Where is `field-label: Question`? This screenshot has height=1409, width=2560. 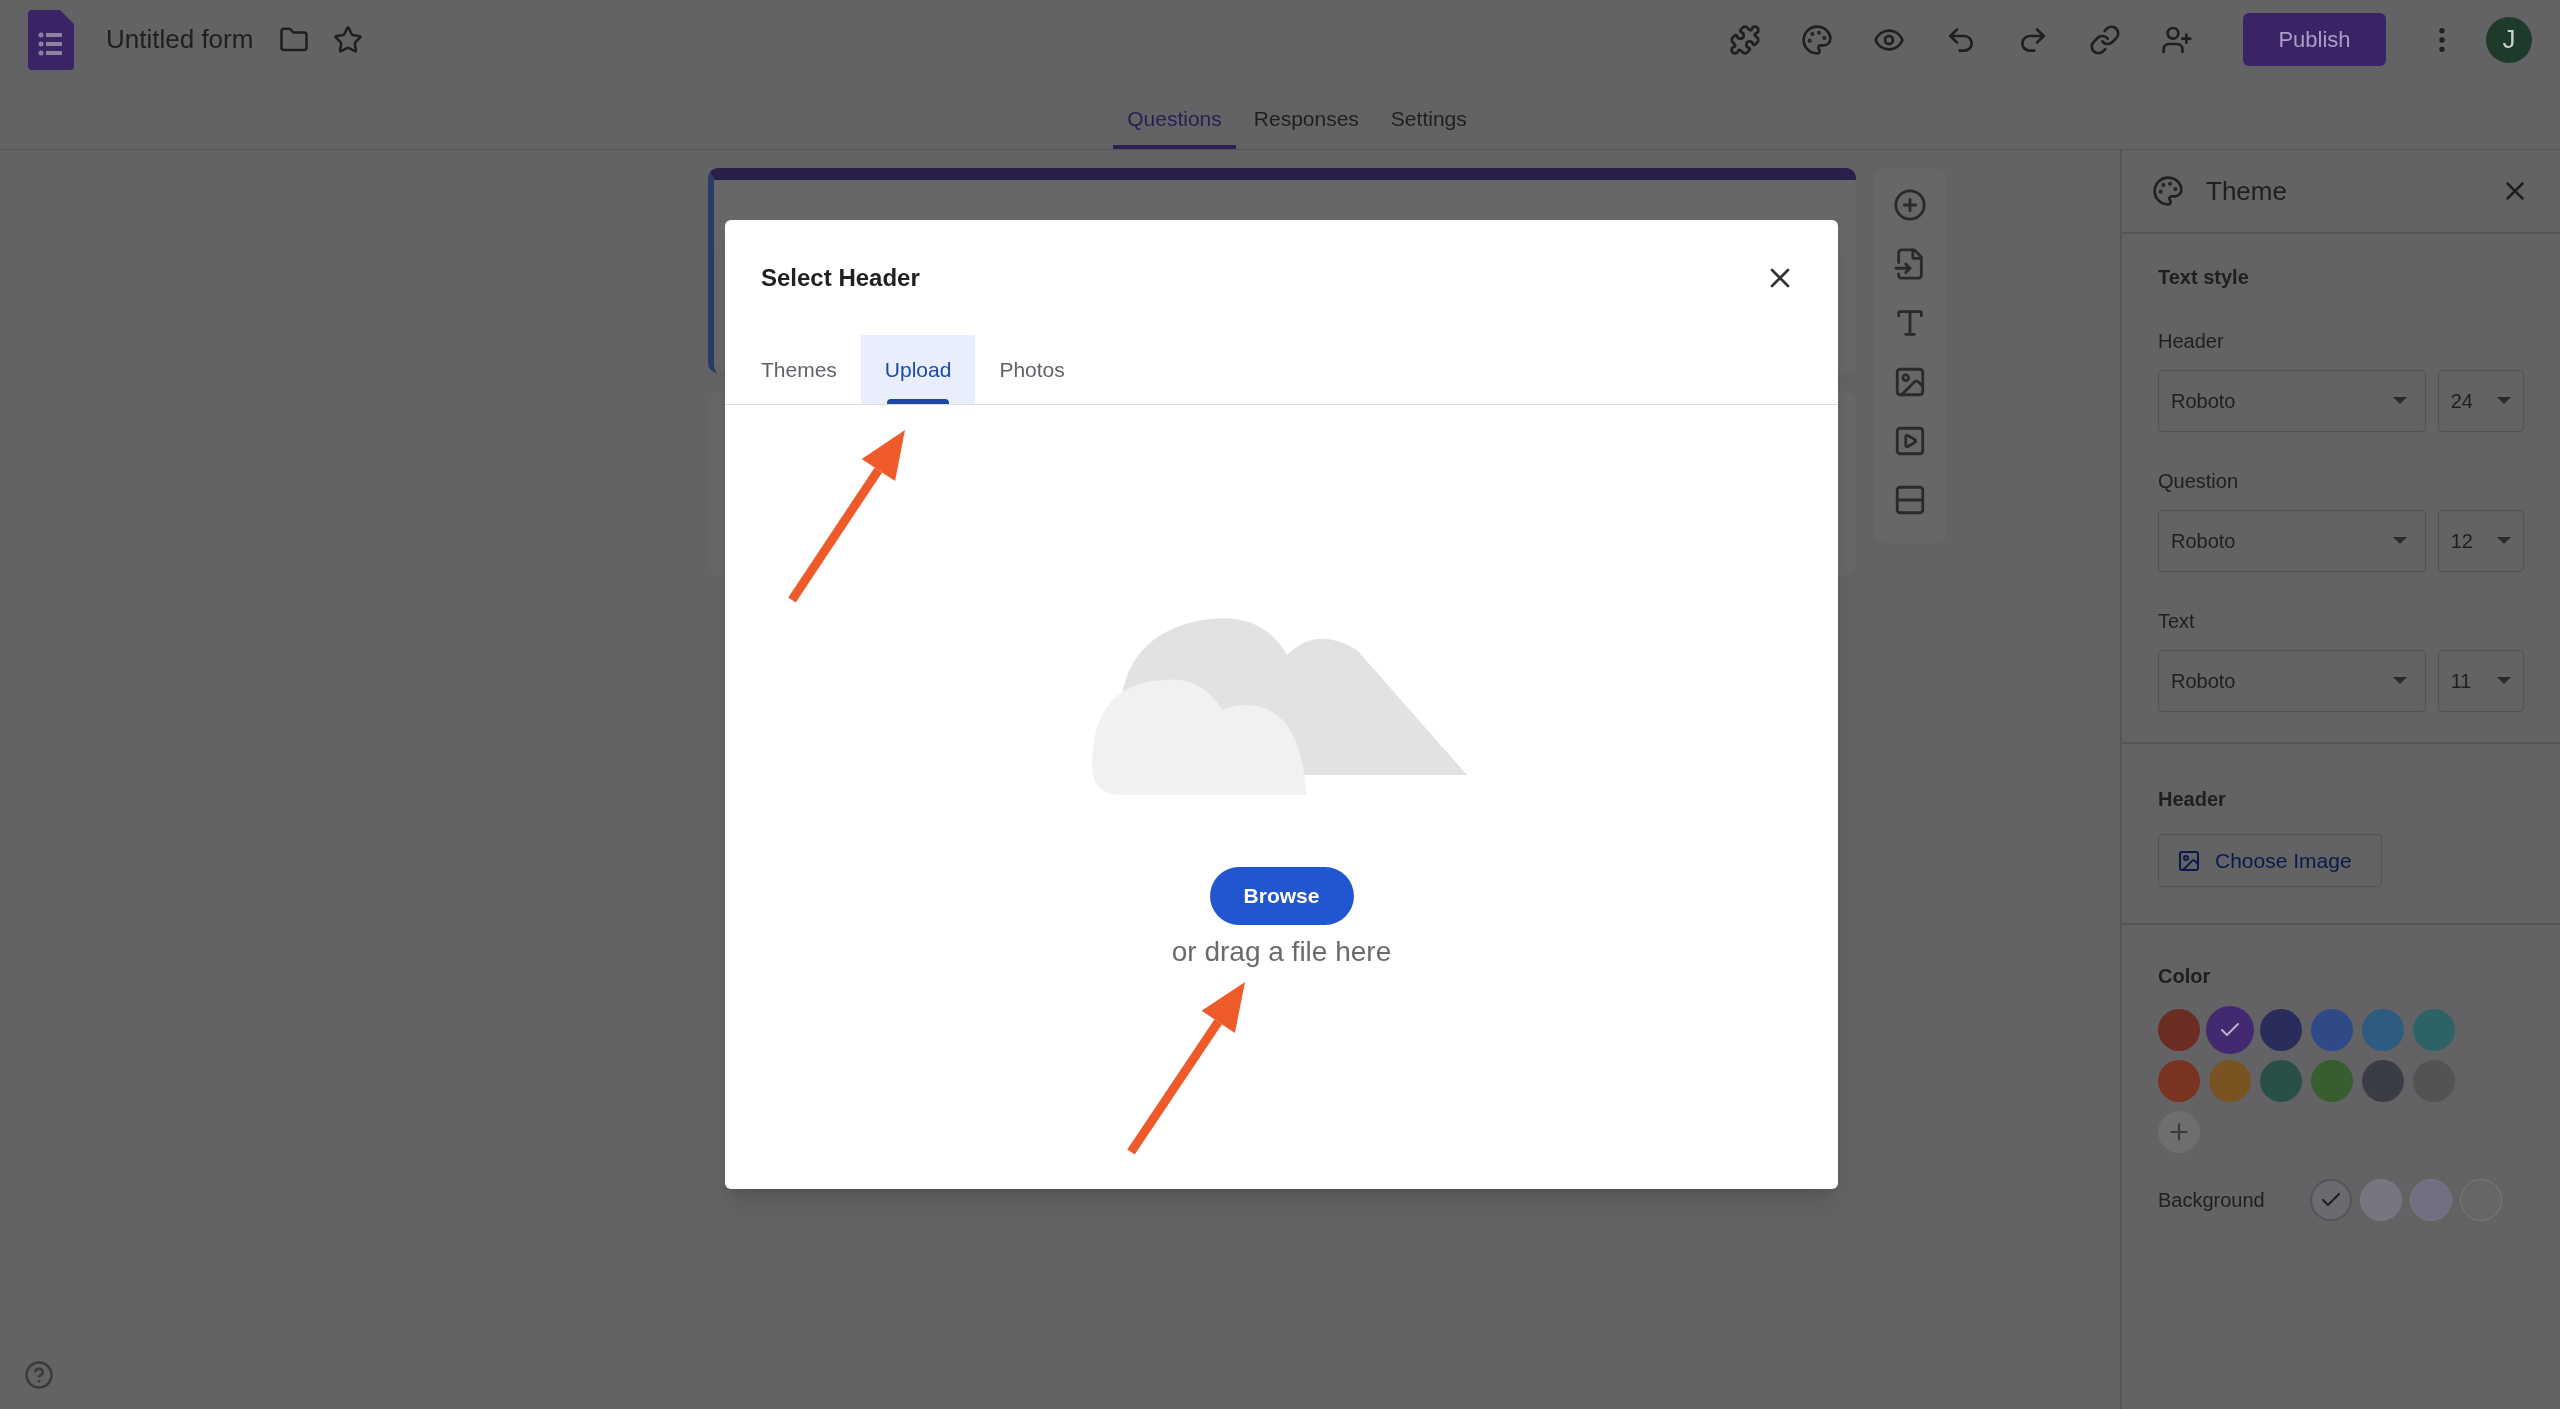
field-label: Question is located at coordinates (2199, 481).